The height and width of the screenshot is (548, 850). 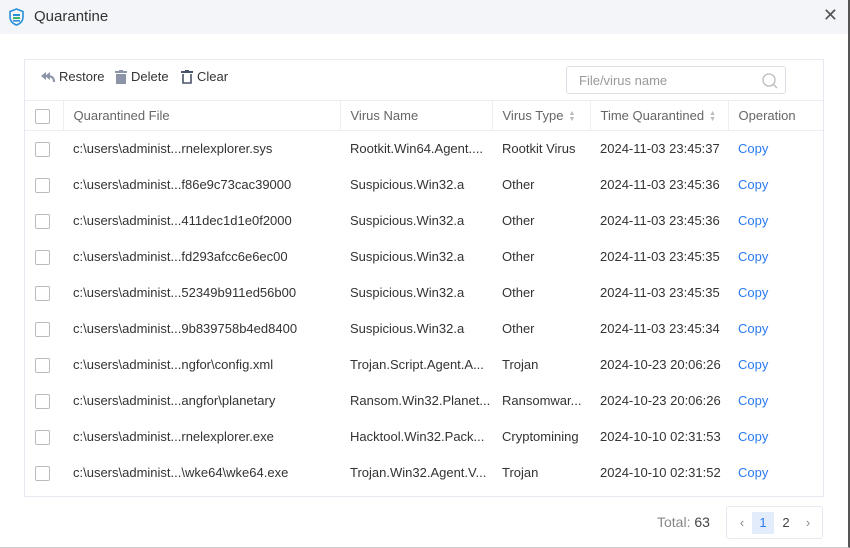 What do you see at coordinates (660, 328) in the screenshot?
I see `time-quarantined: 2024-11-03 23:45:34` at bounding box center [660, 328].